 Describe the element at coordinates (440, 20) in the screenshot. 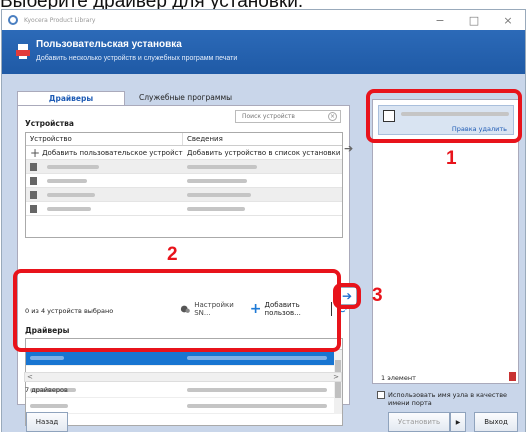

I see `minimize-button: −` at that location.